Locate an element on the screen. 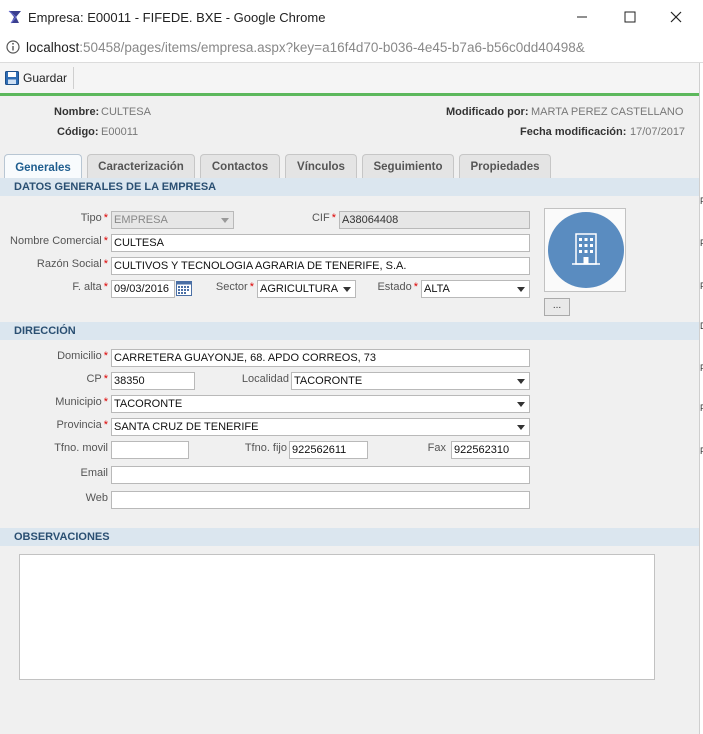 This screenshot has height=734, width=703. calendar-icon is located at coordinates (184, 288).